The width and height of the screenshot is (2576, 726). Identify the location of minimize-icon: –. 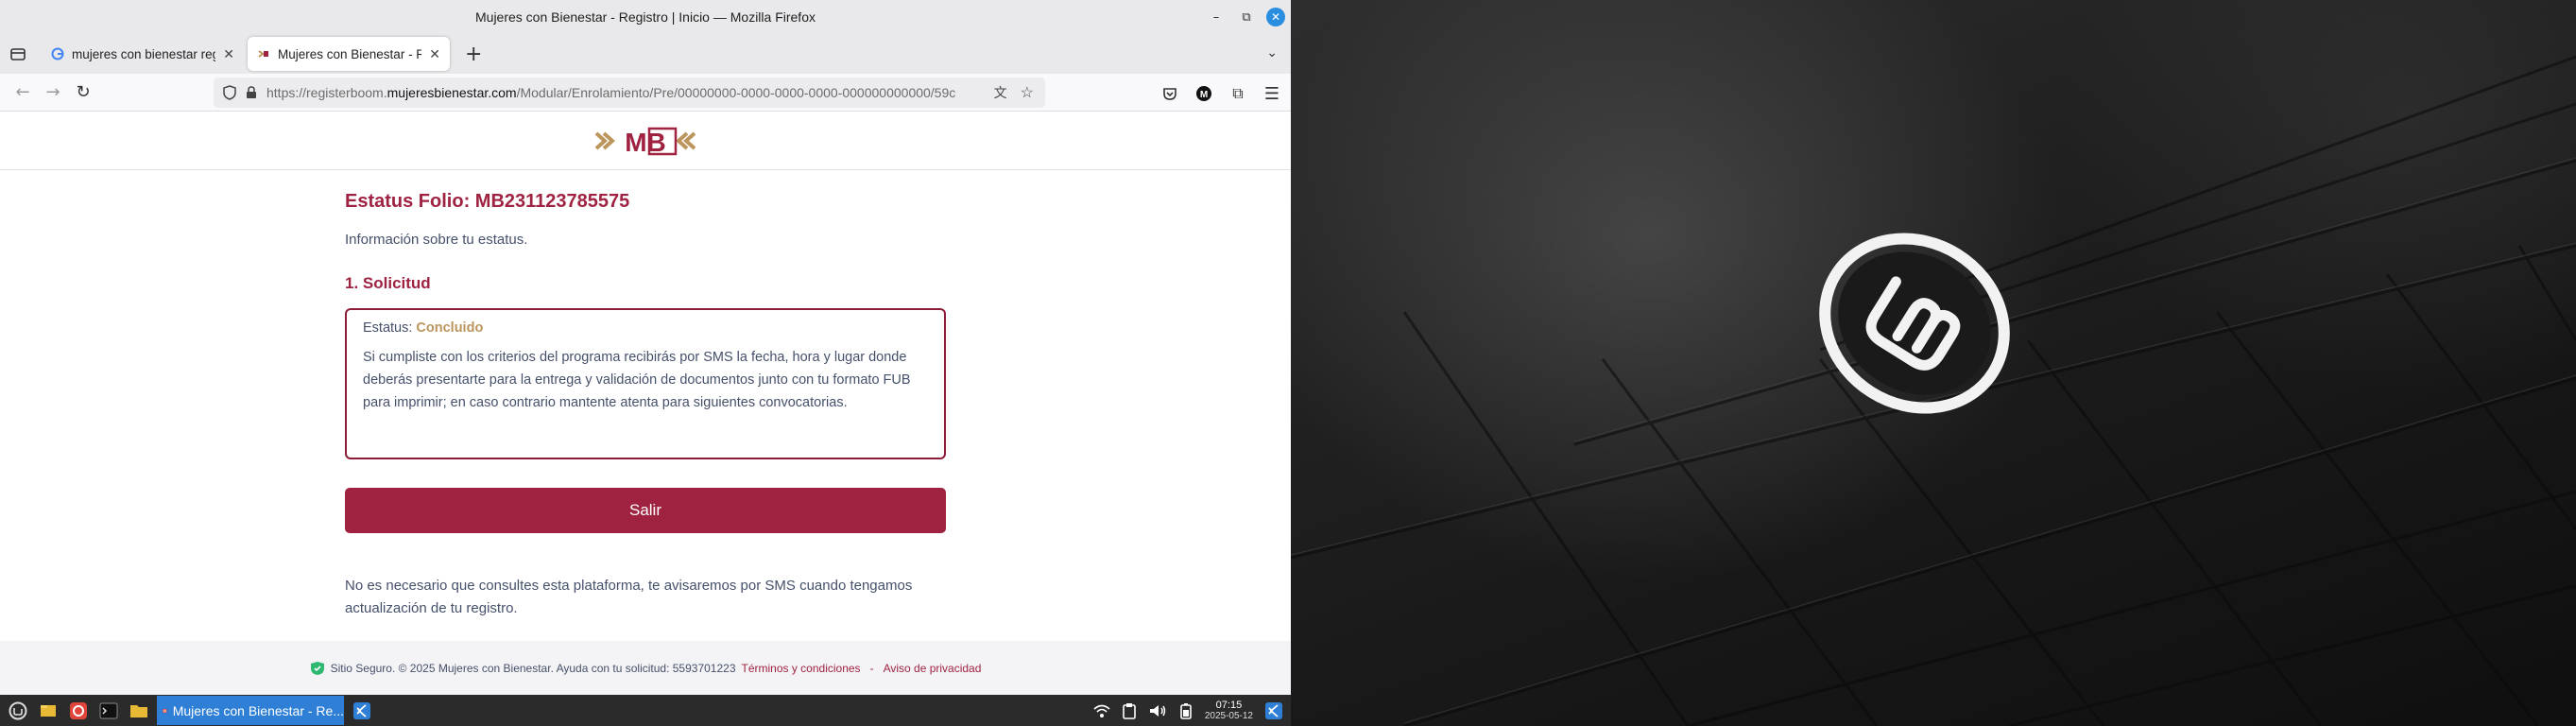
(1216, 17).